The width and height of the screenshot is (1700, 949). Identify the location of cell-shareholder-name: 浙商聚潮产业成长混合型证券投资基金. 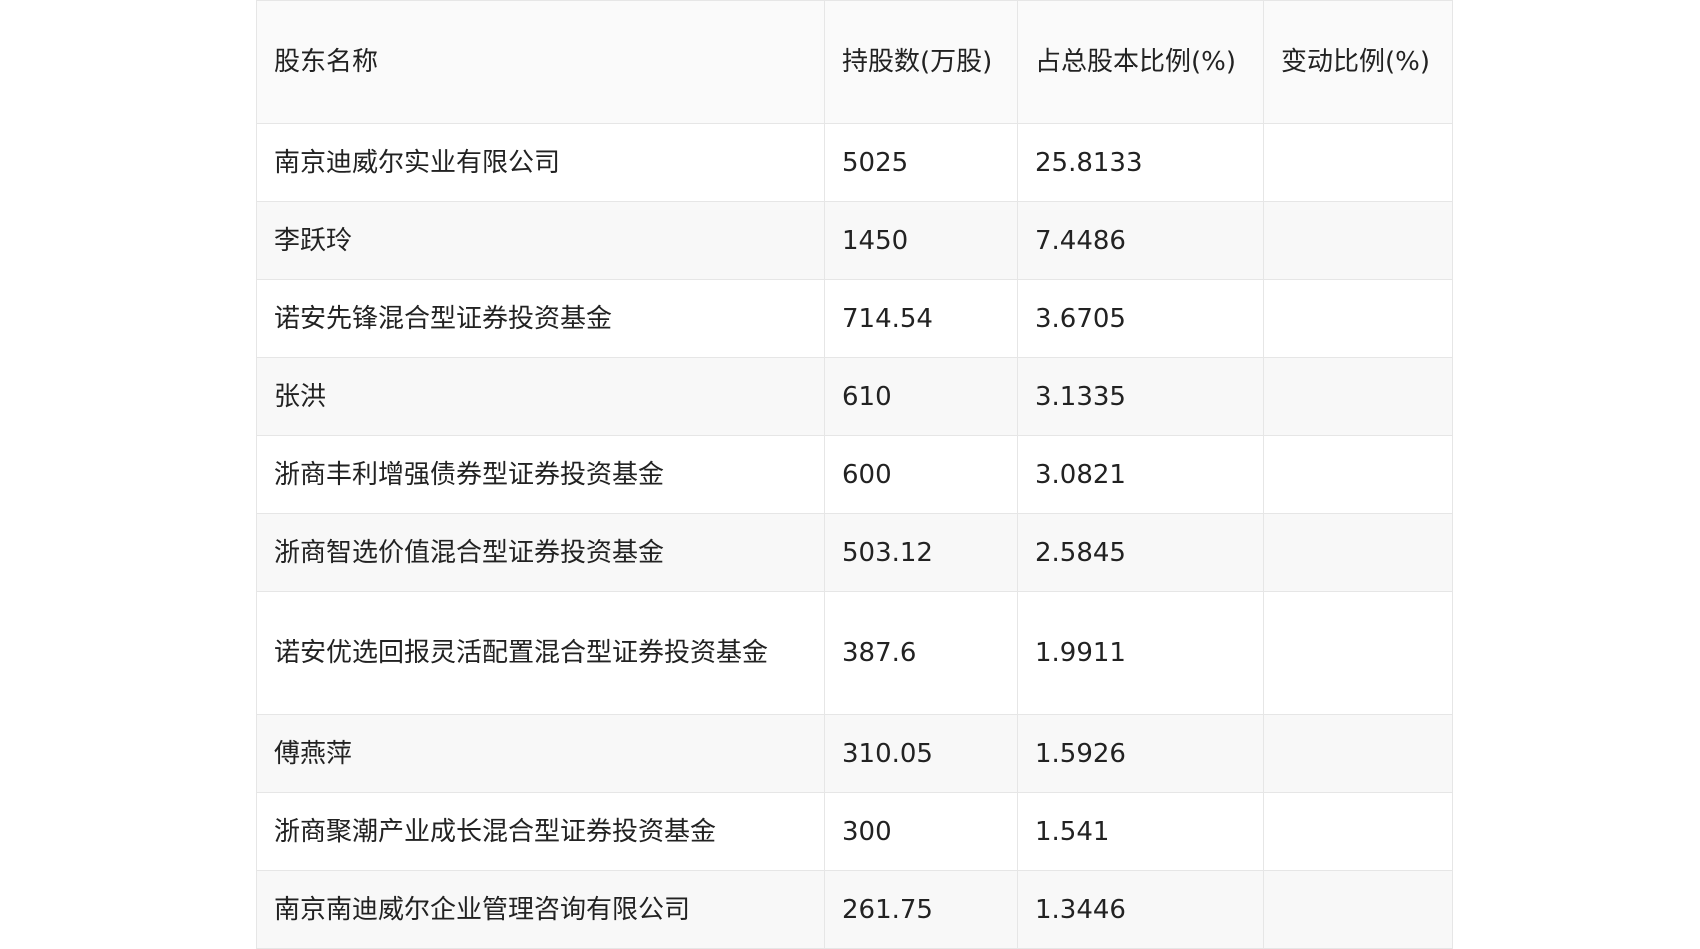
(540, 831).